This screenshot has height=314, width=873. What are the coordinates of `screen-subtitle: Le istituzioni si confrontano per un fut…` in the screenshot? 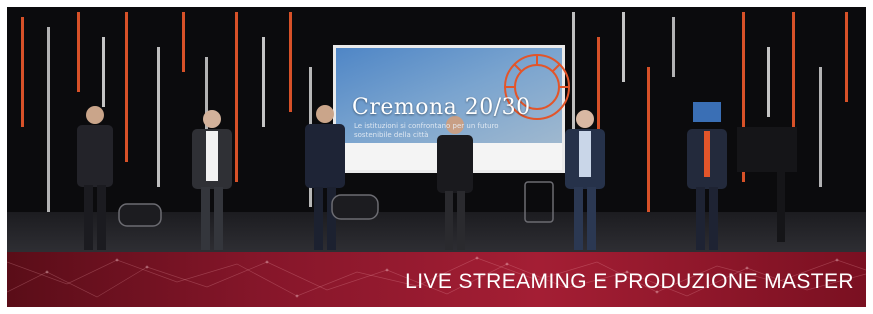 It's located at (426, 130).